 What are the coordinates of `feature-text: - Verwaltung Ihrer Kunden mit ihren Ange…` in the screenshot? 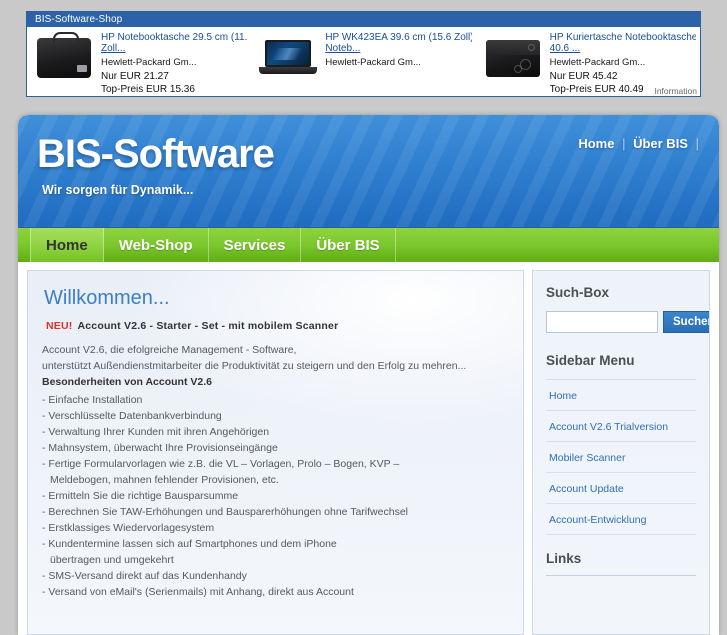 It's located at (156, 432).